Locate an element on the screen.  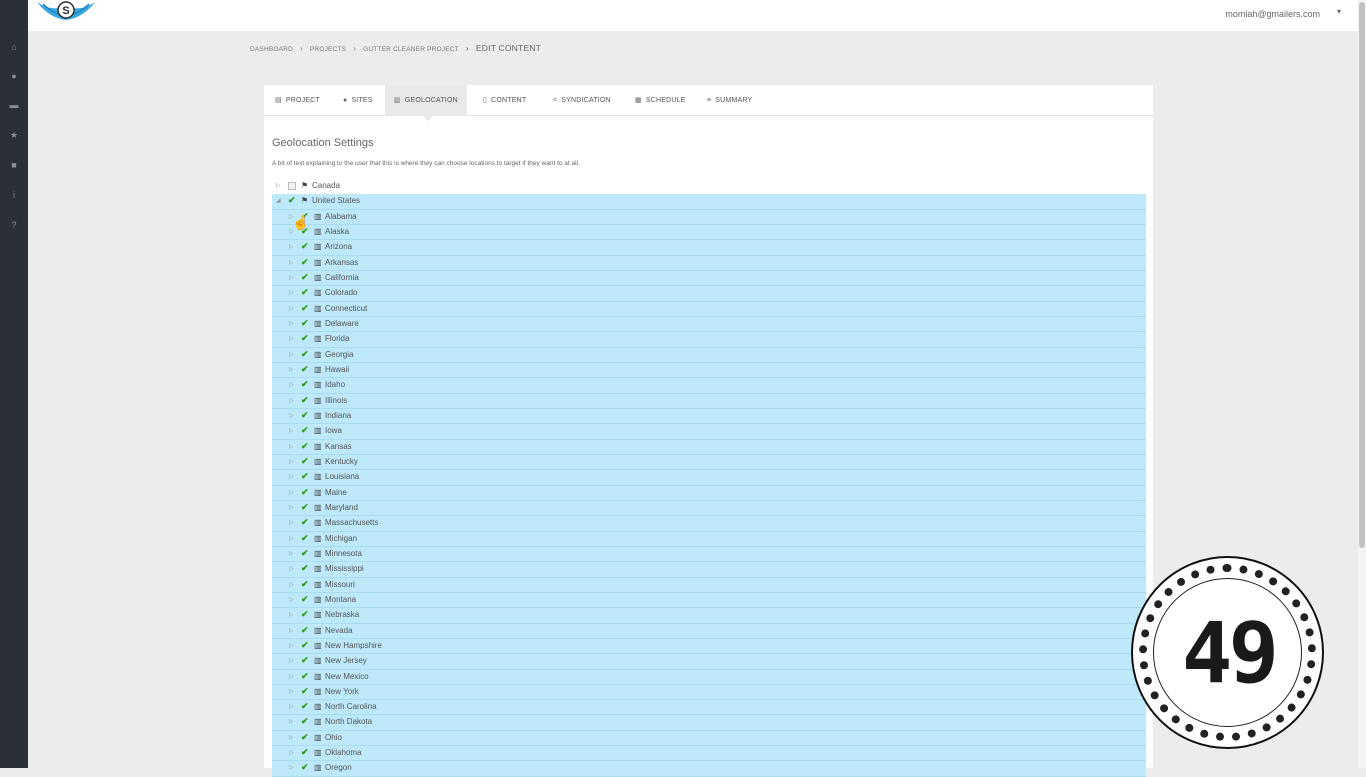
tab-sites: ● SITES is located at coordinates (358, 100).